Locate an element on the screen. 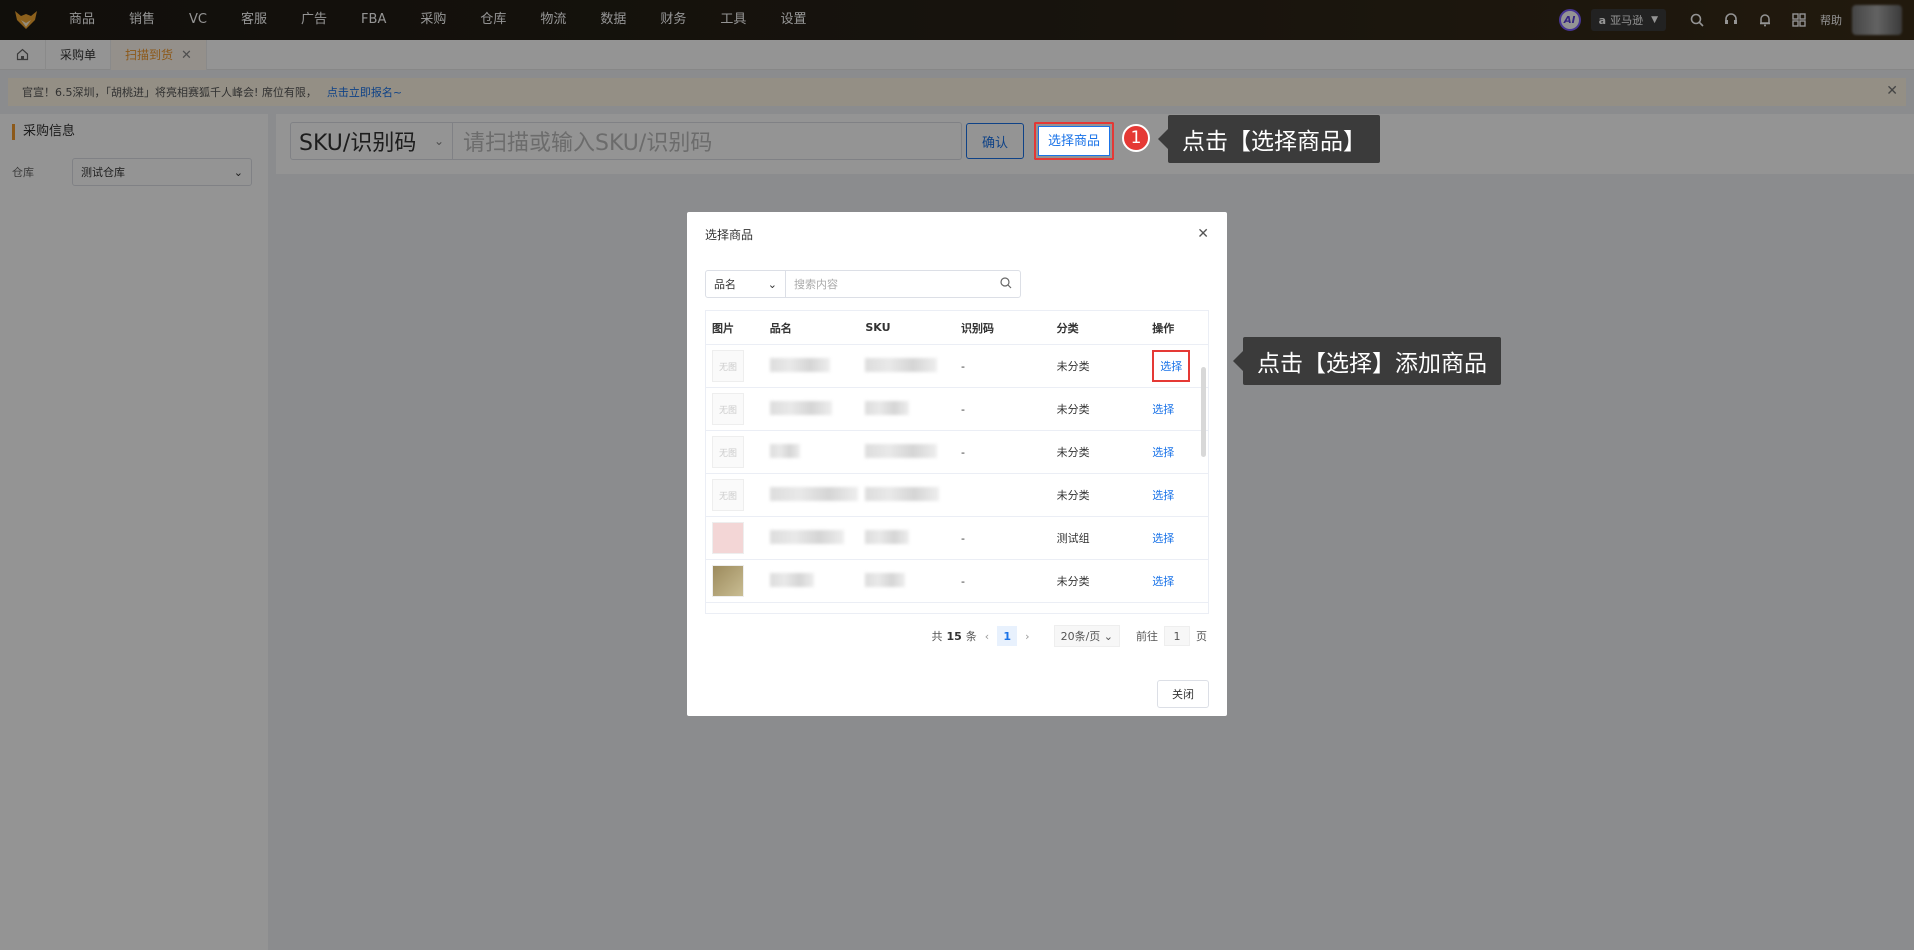 This screenshot has width=1914, height=950. table-row: - 未分类 选择 is located at coordinates (957, 581).